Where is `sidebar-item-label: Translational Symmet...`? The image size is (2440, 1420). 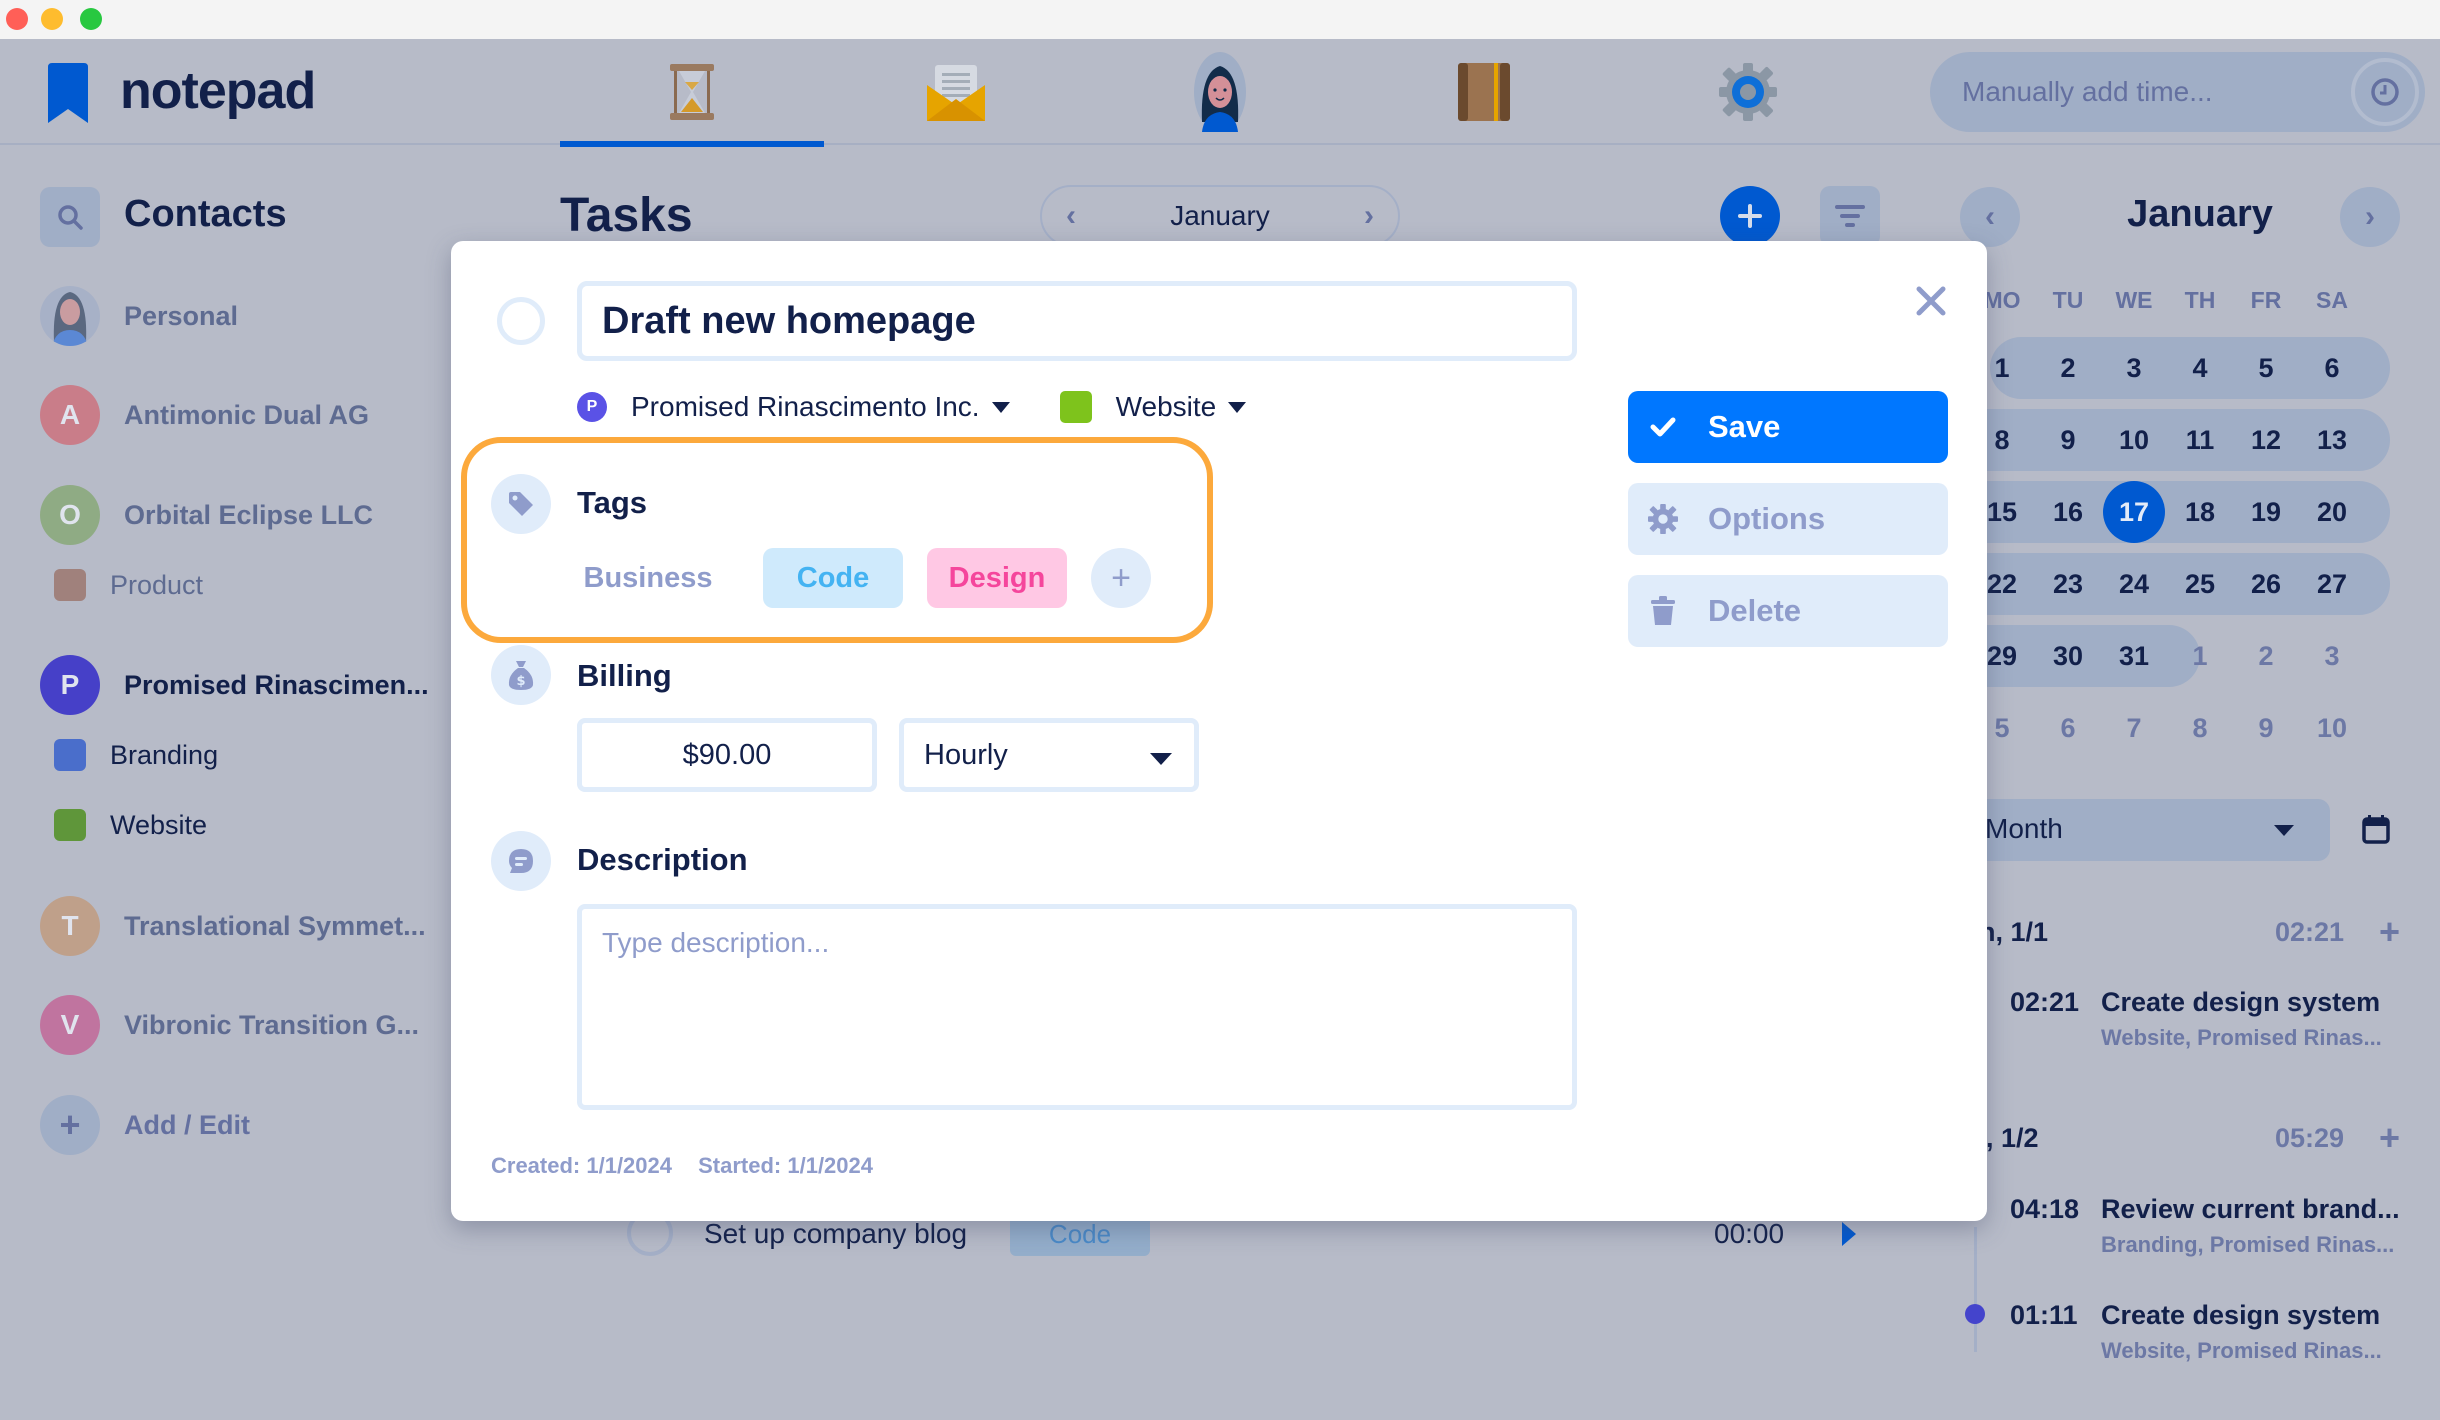
sidebar-item-label: Translational Symmet... is located at coordinates (275, 925).